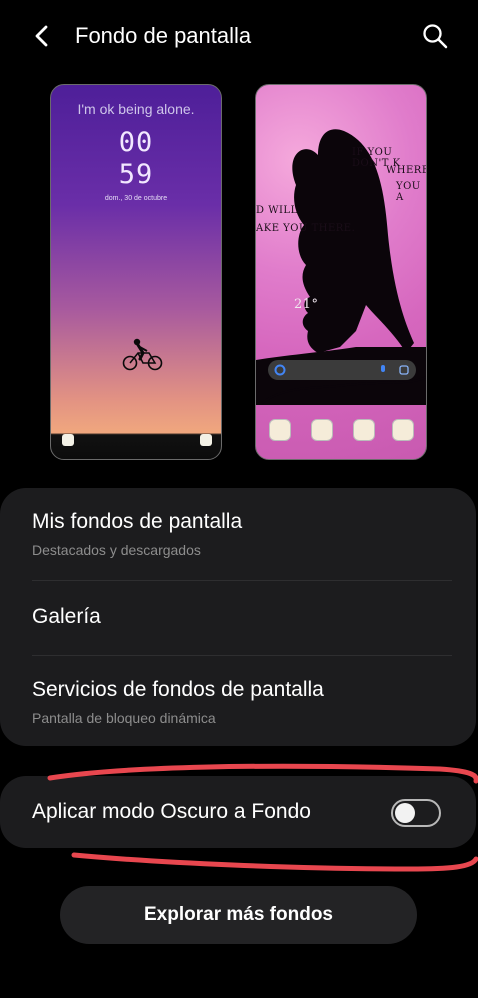  I want to click on dark-mode-card: Aplicar modo Oscuro a Fondo, so click(238, 812).